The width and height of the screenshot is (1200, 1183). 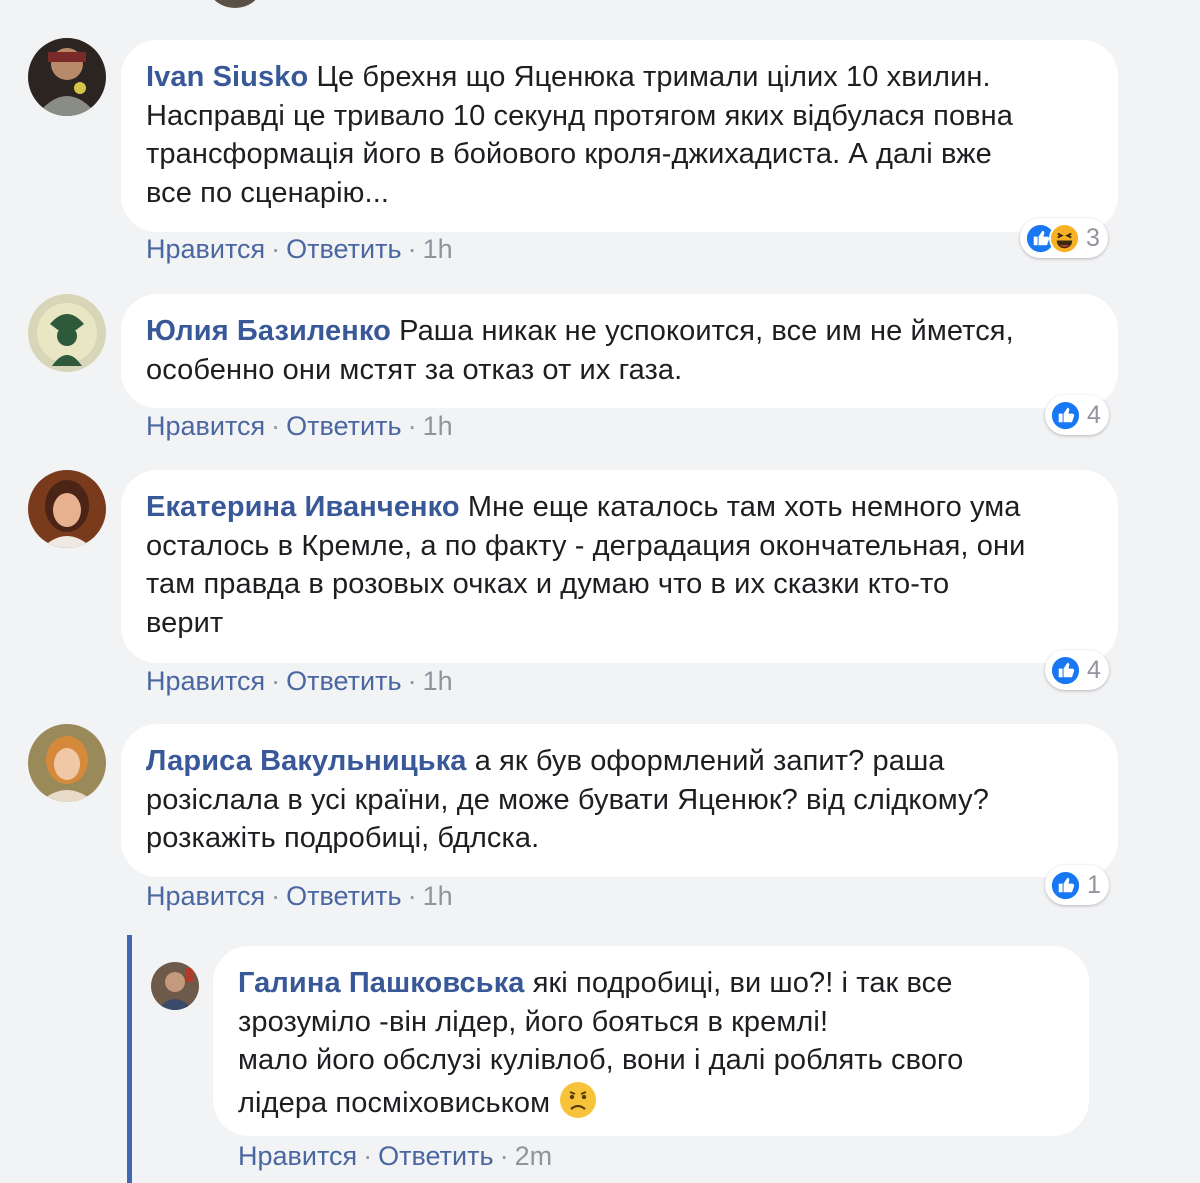 I want to click on reaction-count: 1, so click(x=1094, y=884).